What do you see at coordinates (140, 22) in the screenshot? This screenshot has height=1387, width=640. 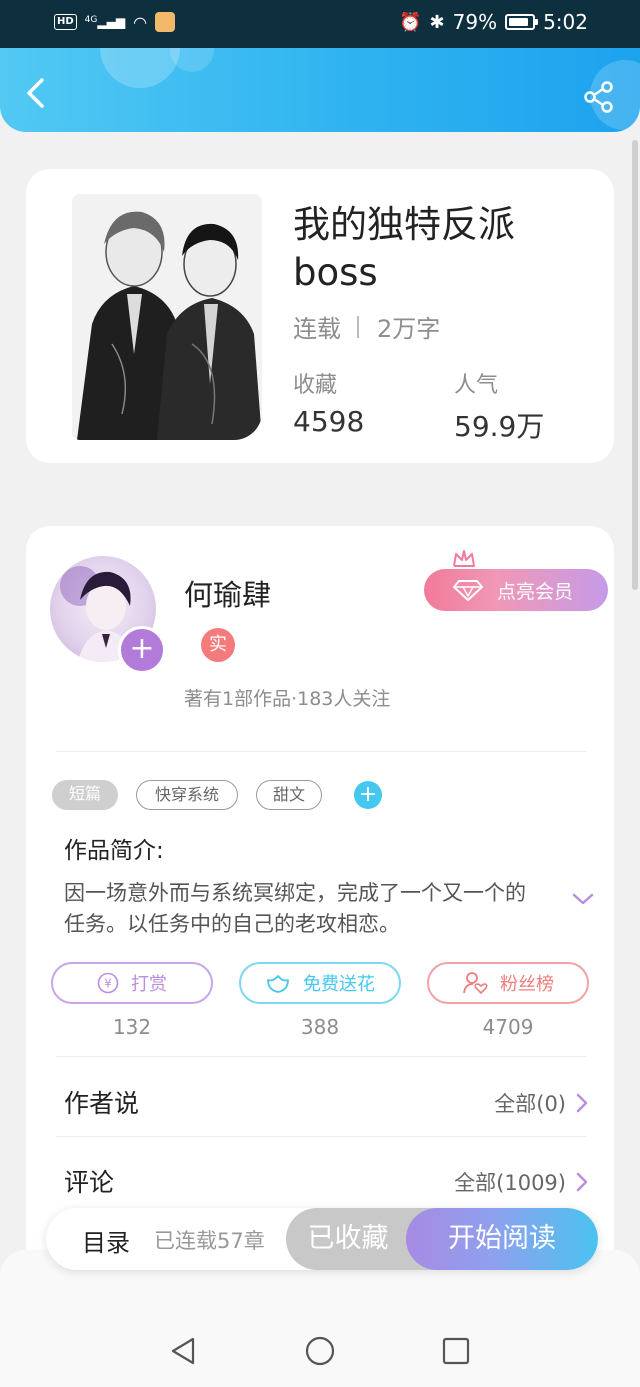 I see `wifi-icon: ◠` at bounding box center [140, 22].